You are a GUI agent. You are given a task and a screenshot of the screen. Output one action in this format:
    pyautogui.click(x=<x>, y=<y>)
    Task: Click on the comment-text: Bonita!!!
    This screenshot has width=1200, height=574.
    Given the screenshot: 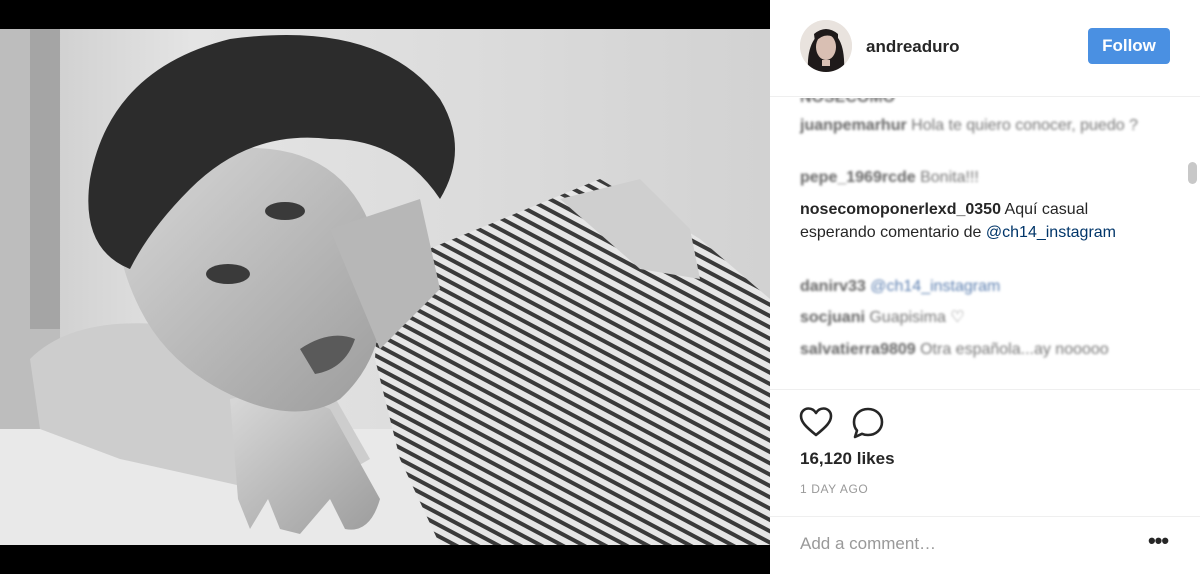 What is the action you would take?
    pyautogui.click(x=949, y=177)
    